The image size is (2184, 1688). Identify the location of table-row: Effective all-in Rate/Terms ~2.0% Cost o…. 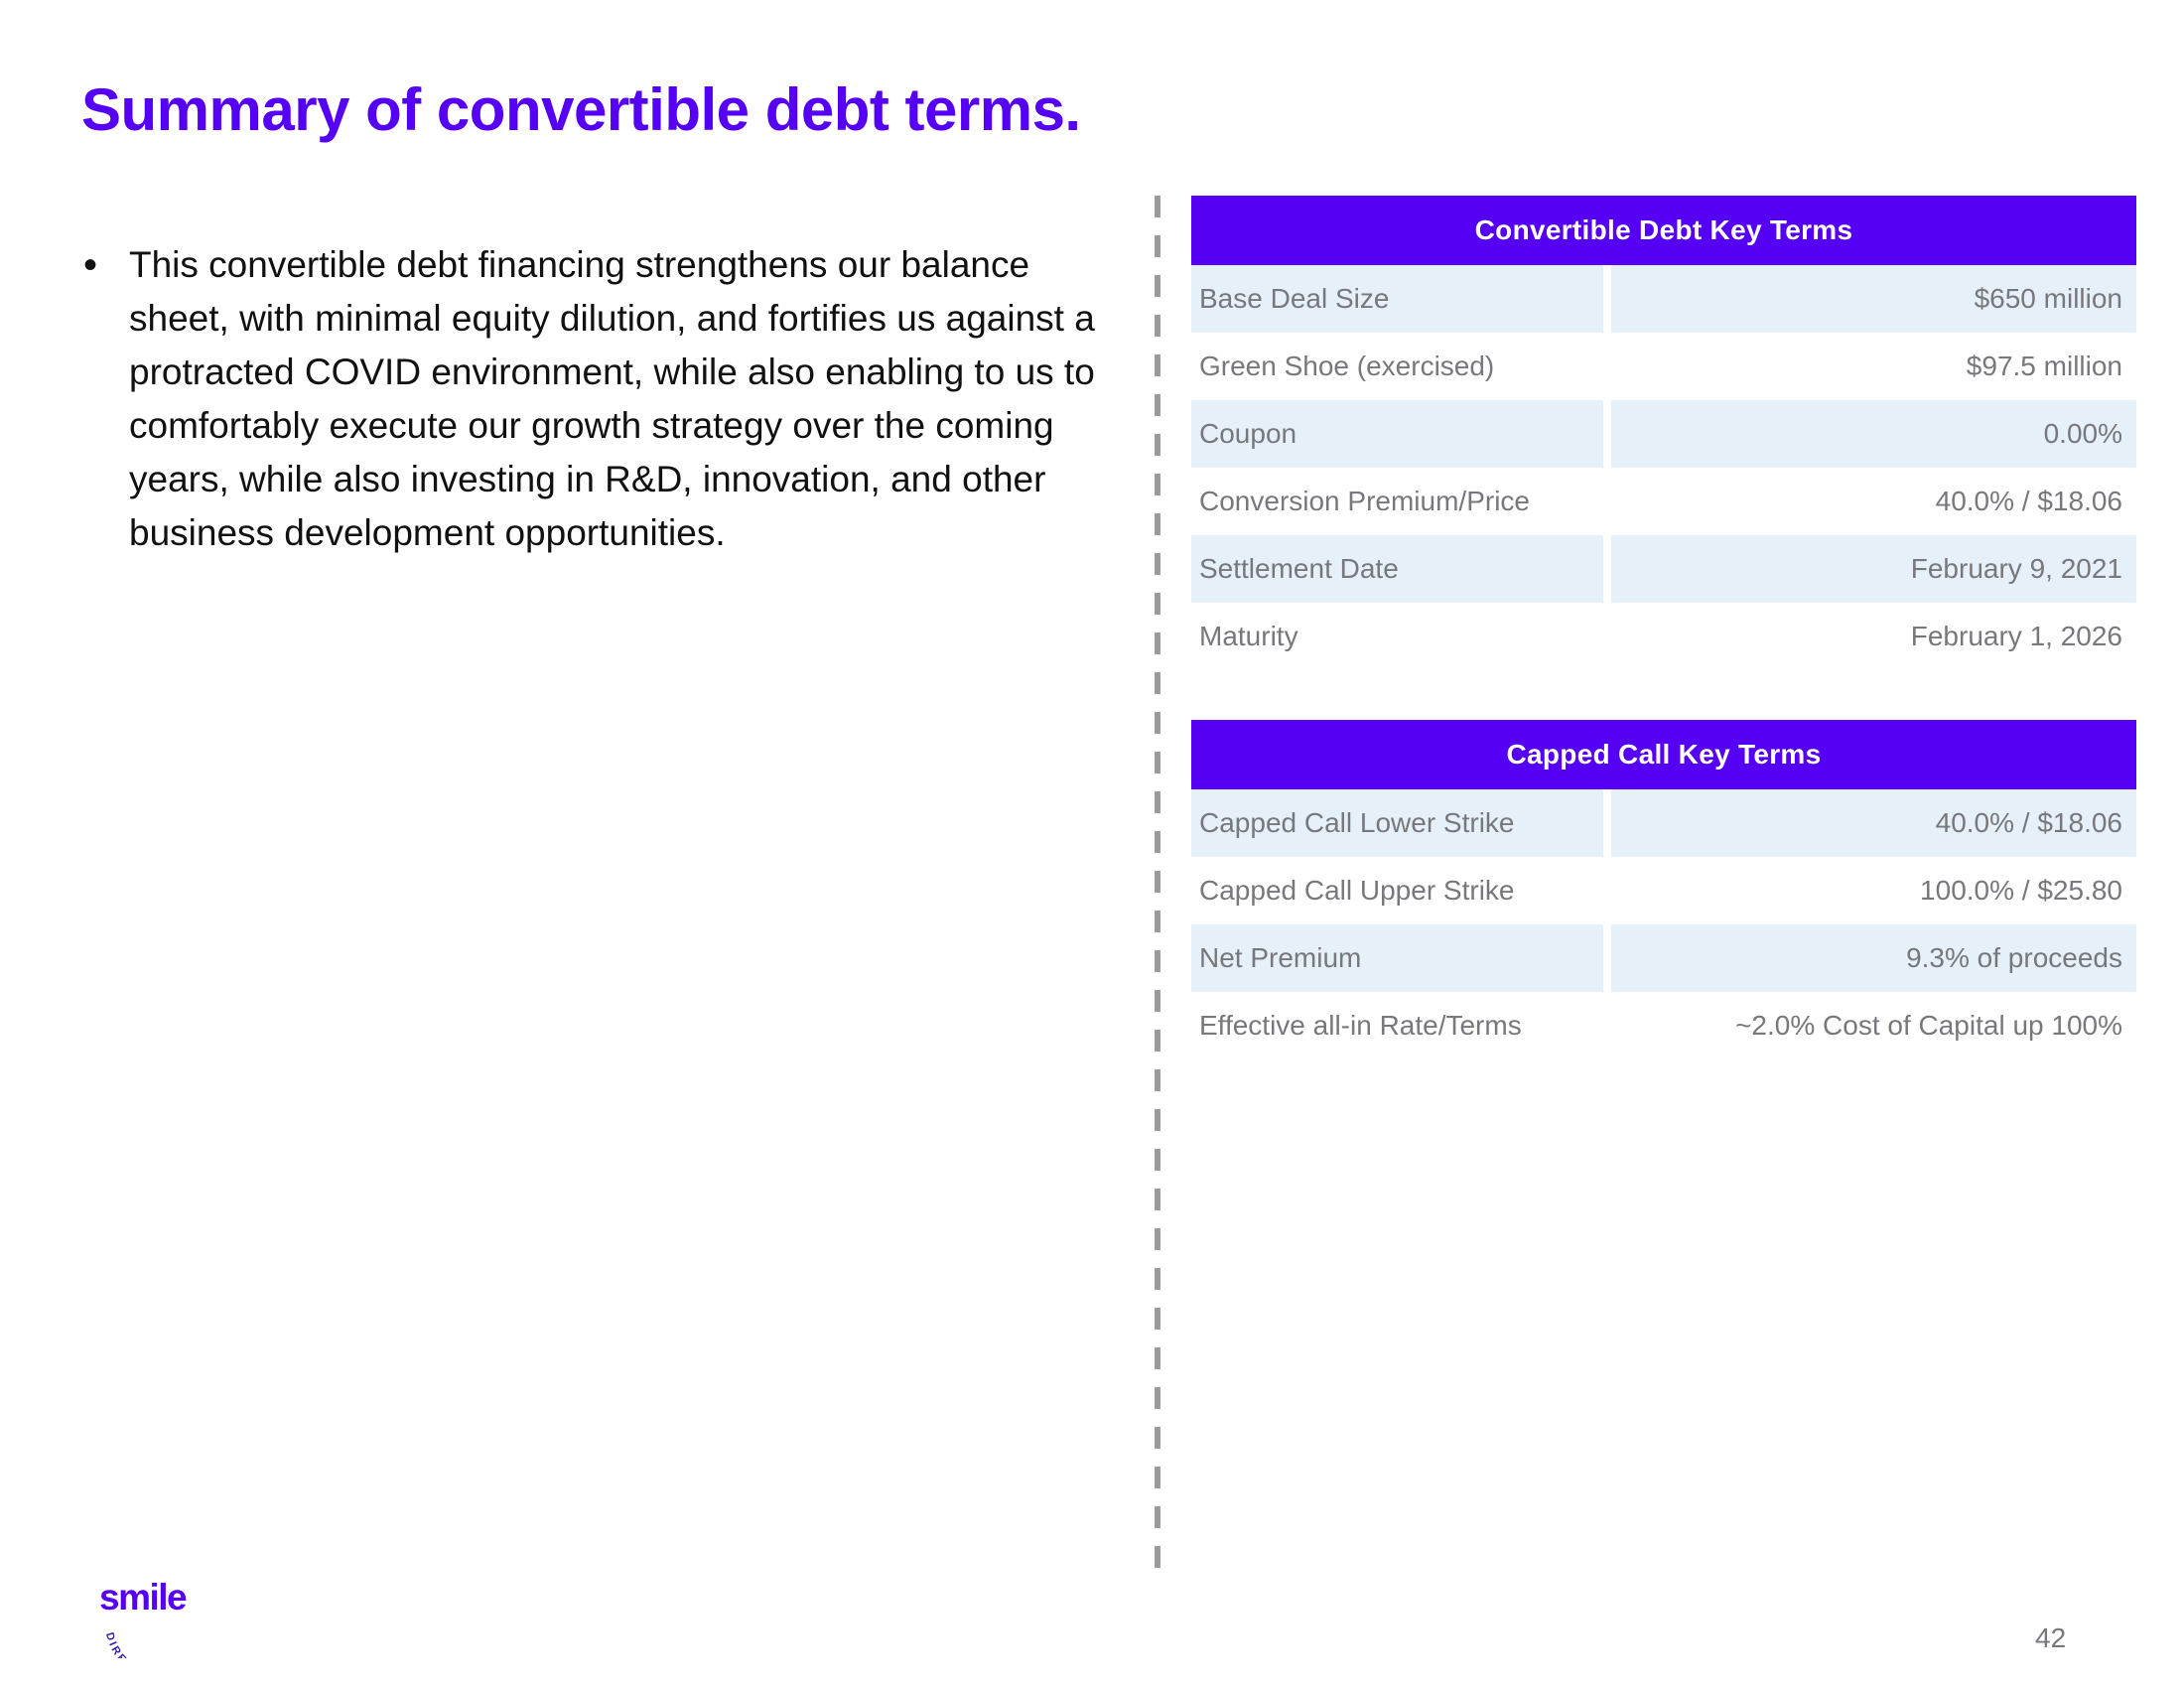
(1663, 1025).